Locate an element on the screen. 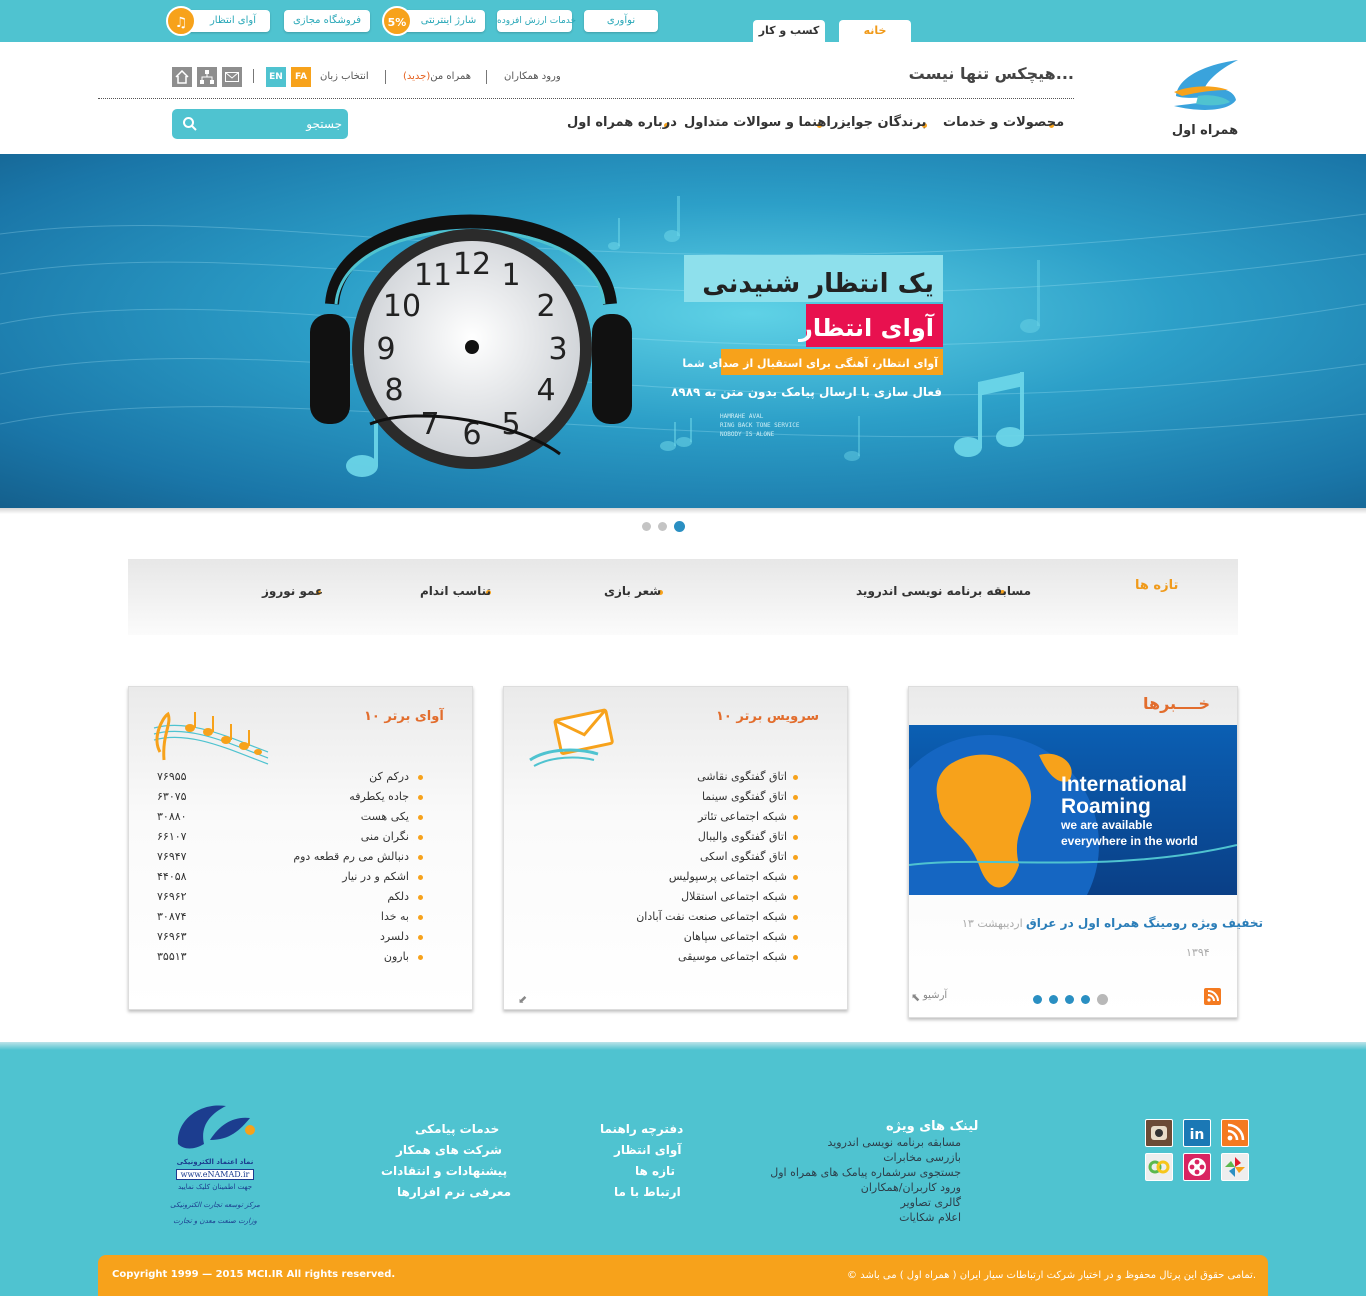 The height and width of the screenshot is (1296, 1366). footer-link-feedback: پیشنهادات و انتقادات is located at coordinates (444, 1171).